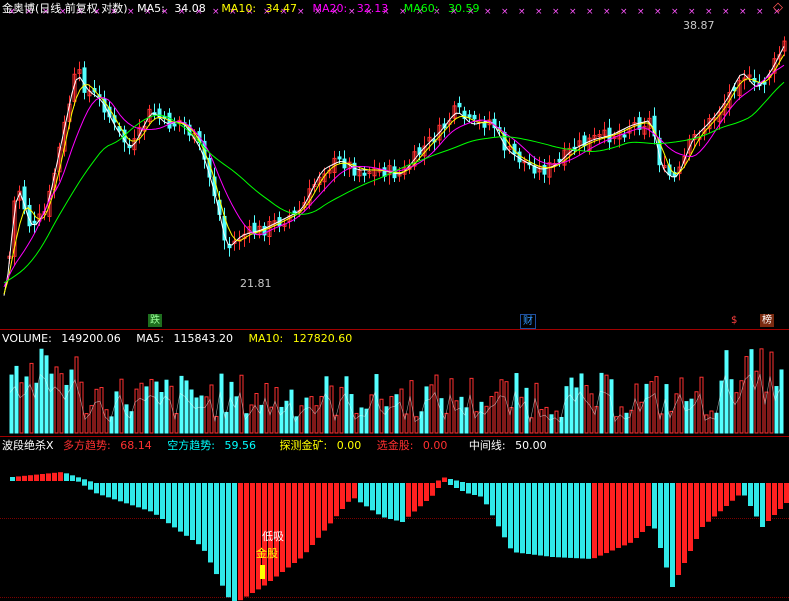 The width and height of the screenshot is (789, 601). Describe the element at coordinates (778, 7) in the screenshot. I see `diamond-icon: ◇` at that location.